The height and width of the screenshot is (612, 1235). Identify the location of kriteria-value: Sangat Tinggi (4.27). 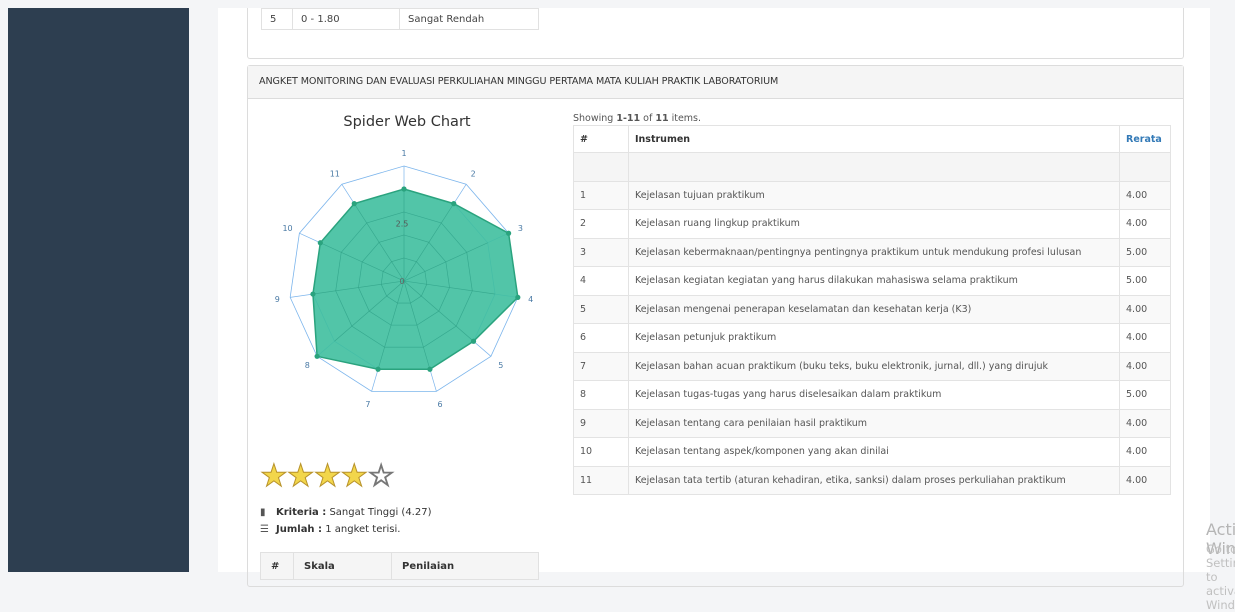
(380, 512).